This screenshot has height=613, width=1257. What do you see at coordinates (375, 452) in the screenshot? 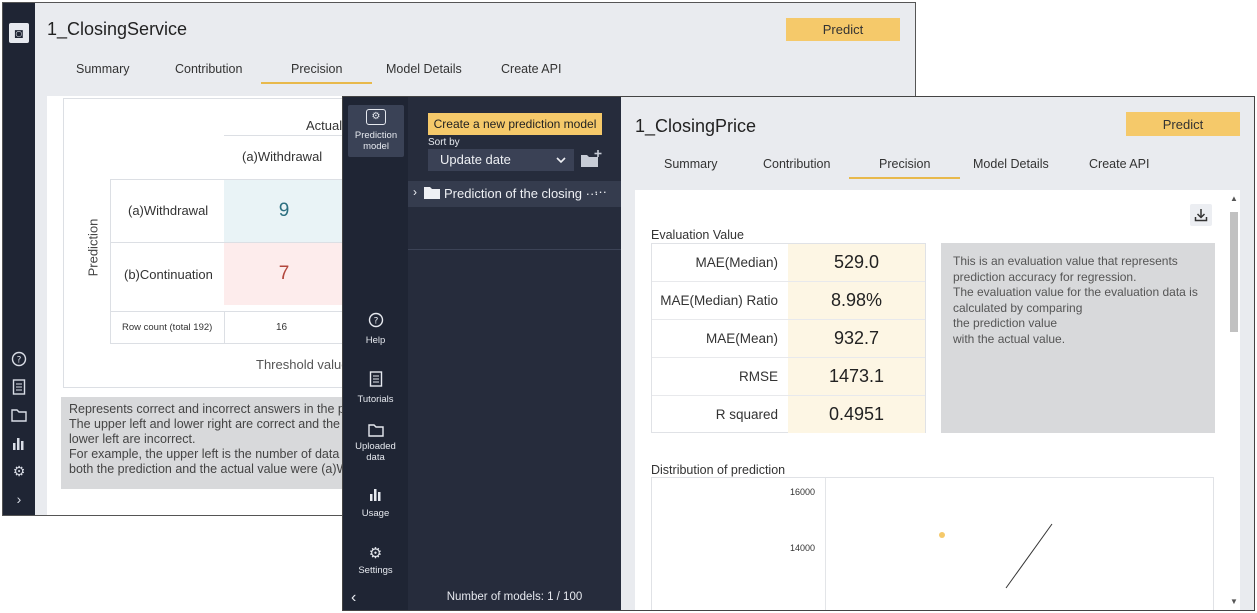
I see `nav-label: Uploaded data` at bounding box center [375, 452].